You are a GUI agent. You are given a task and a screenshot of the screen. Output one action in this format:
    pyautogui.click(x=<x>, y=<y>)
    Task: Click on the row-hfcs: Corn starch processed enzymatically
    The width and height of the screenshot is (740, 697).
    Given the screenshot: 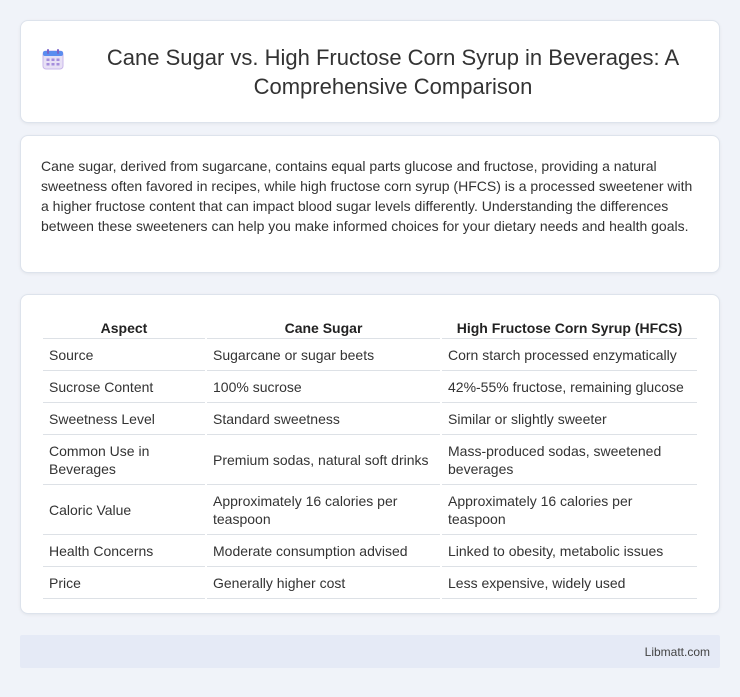 What is the action you would take?
    pyautogui.click(x=569, y=355)
    